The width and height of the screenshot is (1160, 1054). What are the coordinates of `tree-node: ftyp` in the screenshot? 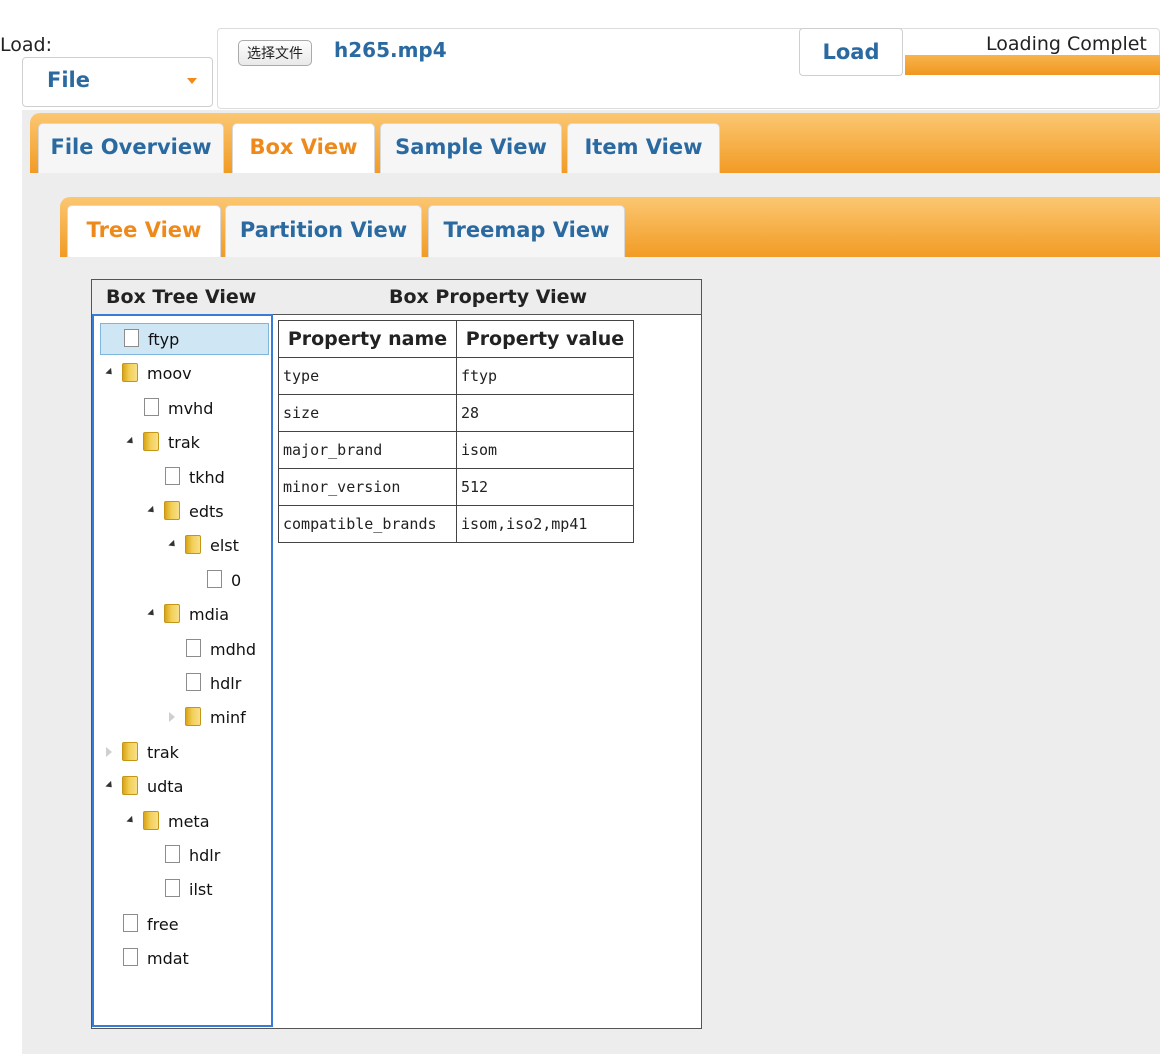 It's located at (184, 339).